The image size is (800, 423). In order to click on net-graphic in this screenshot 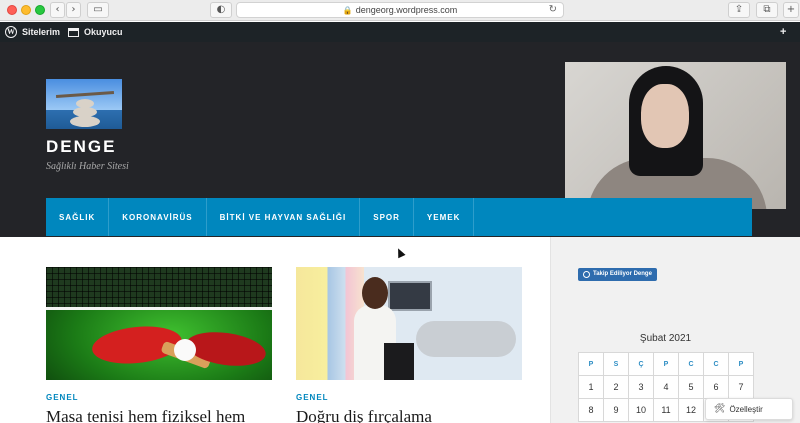, I will do `click(159, 287)`.